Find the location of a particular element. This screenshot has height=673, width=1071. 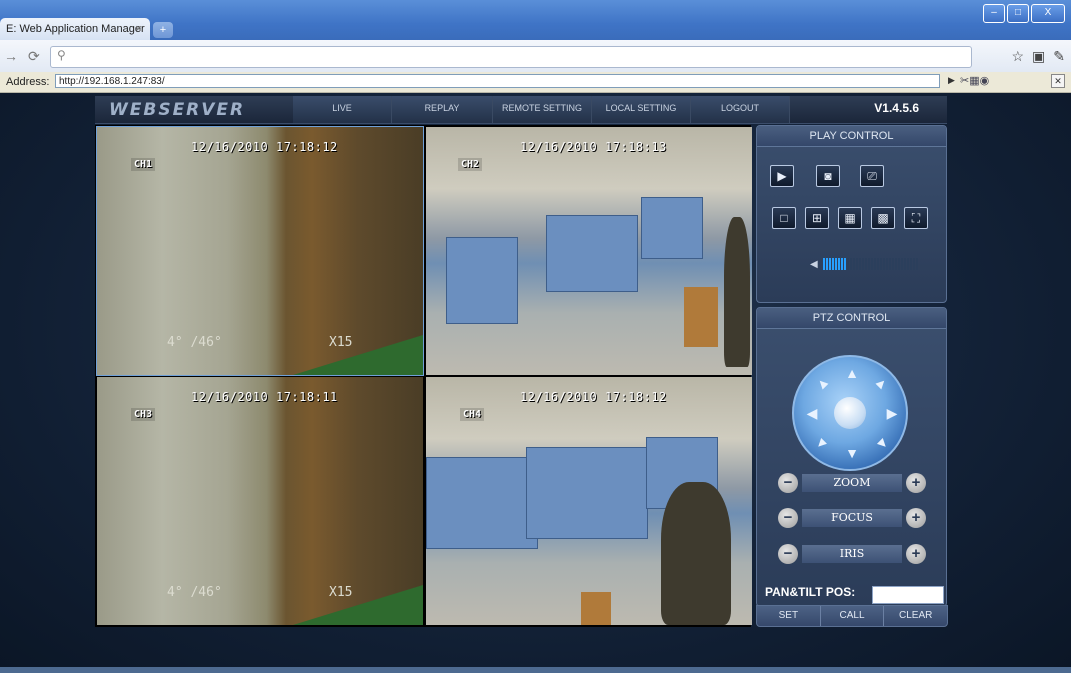

forward-icon: → is located at coordinates (11, 56).